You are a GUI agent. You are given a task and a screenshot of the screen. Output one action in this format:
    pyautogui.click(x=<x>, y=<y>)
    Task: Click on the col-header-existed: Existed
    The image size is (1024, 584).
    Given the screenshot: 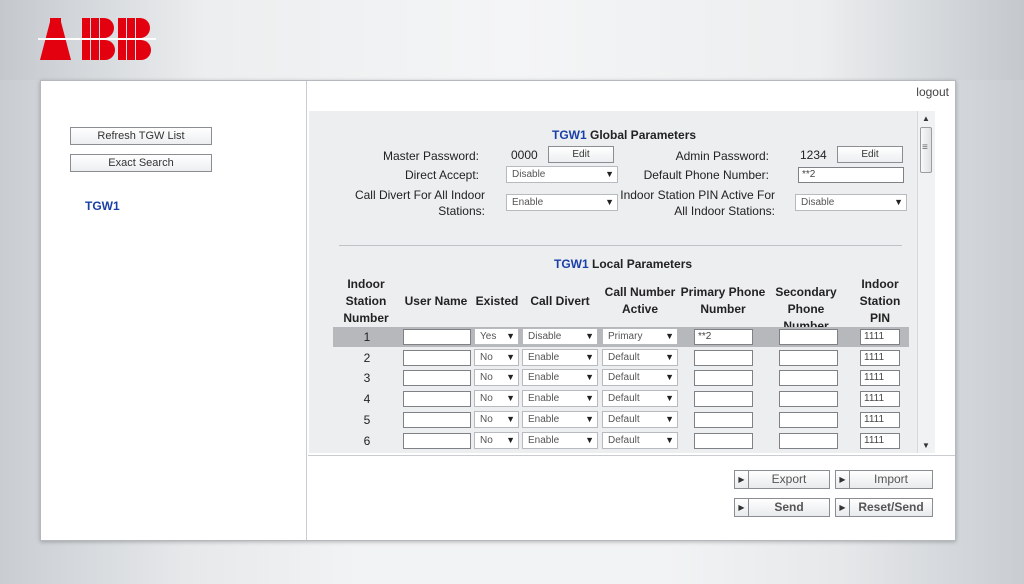 What is the action you would take?
    pyautogui.click(x=497, y=301)
    